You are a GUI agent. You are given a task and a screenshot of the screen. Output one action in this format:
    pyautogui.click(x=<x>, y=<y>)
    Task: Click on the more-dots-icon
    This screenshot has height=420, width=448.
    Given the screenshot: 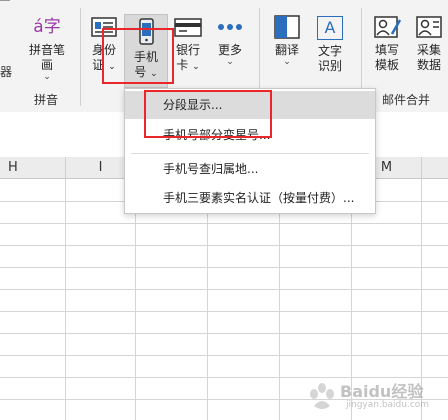 What is the action you would take?
    pyautogui.click(x=230, y=27)
    